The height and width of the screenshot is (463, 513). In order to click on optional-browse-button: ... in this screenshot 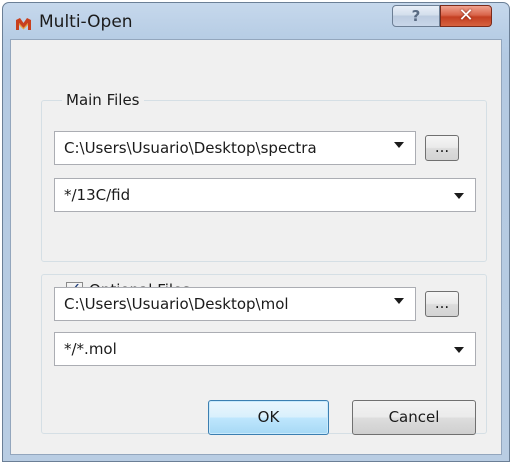, I will do `click(442, 304)`.